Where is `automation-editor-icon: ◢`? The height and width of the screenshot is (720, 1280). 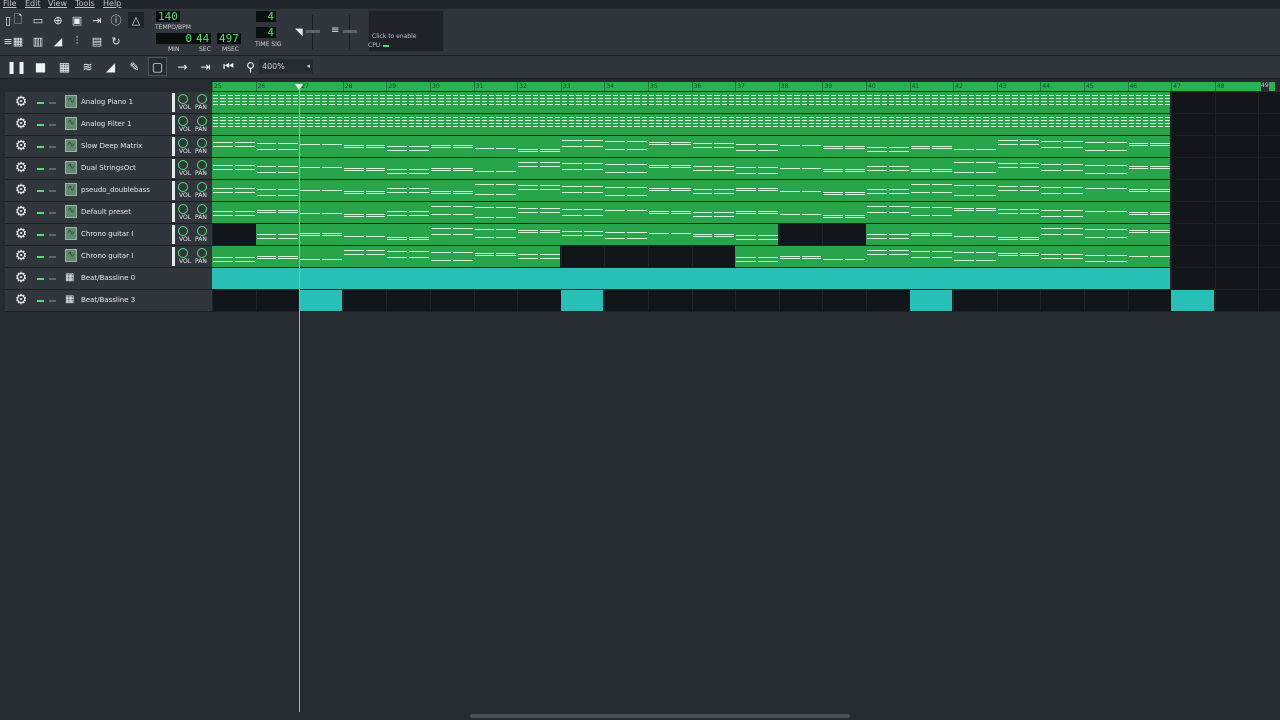
automation-editor-icon: ◢ is located at coordinates (58, 41).